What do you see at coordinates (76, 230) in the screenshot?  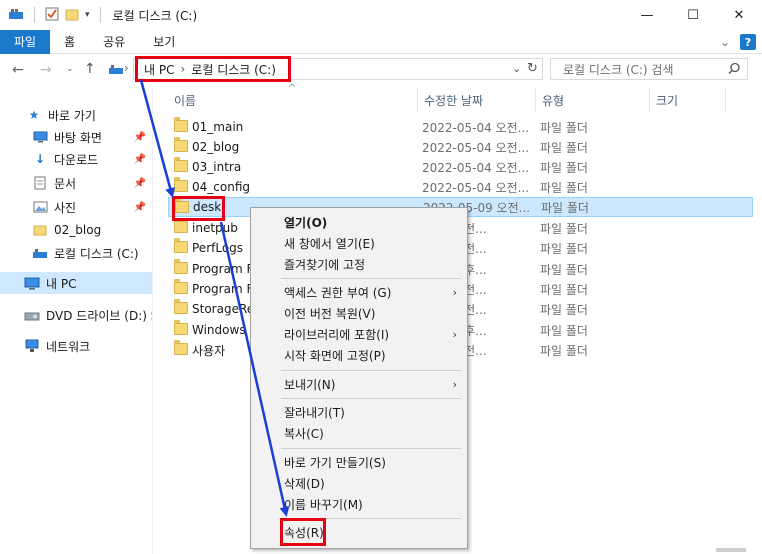 I see `sidebar-item-02-blog: 02_blog` at bounding box center [76, 230].